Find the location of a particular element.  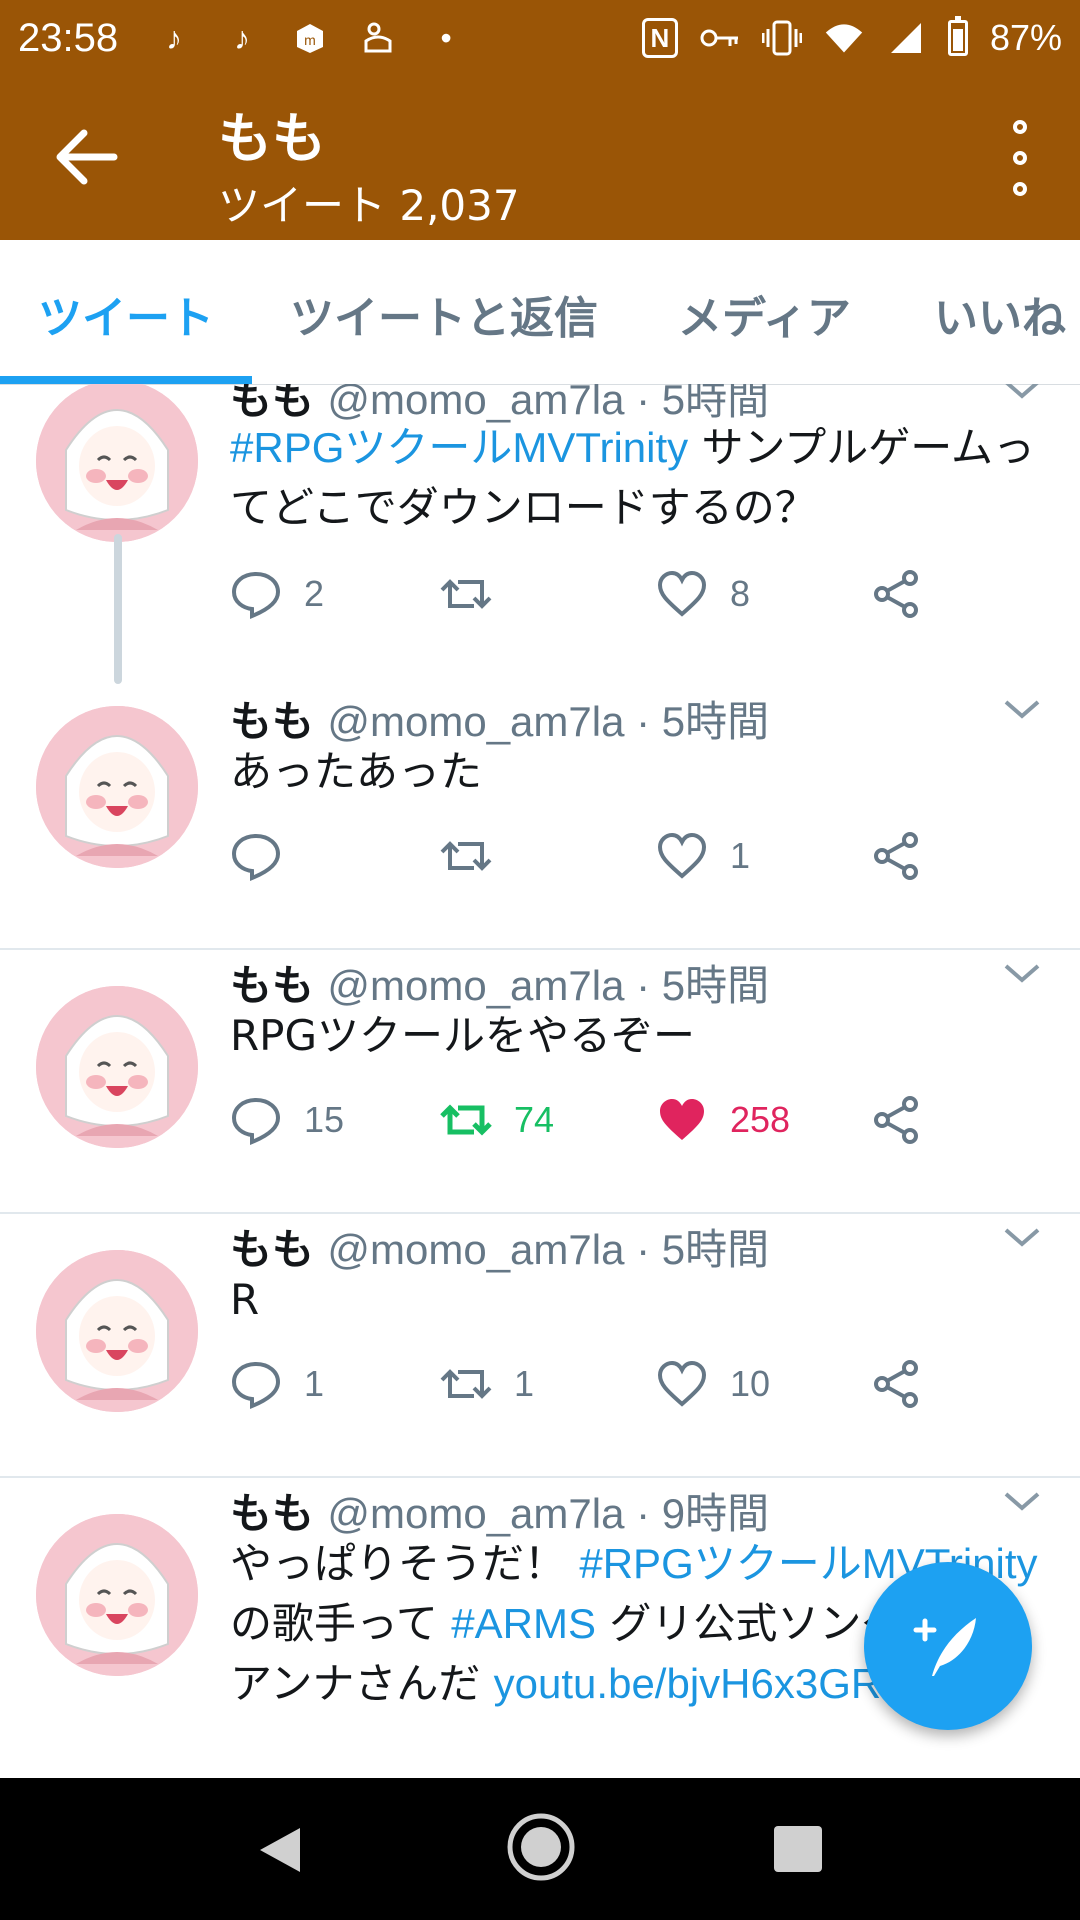

tweet-text-segment: R is located at coordinates (245, 1299).